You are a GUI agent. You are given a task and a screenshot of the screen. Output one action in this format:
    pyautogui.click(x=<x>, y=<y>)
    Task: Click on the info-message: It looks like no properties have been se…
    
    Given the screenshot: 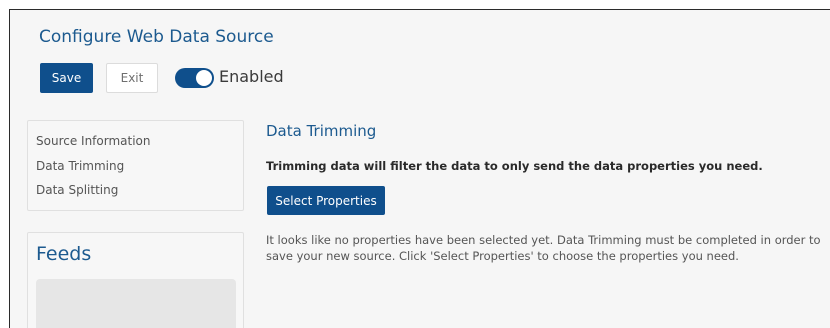 What is the action you would take?
    pyautogui.click(x=543, y=248)
    